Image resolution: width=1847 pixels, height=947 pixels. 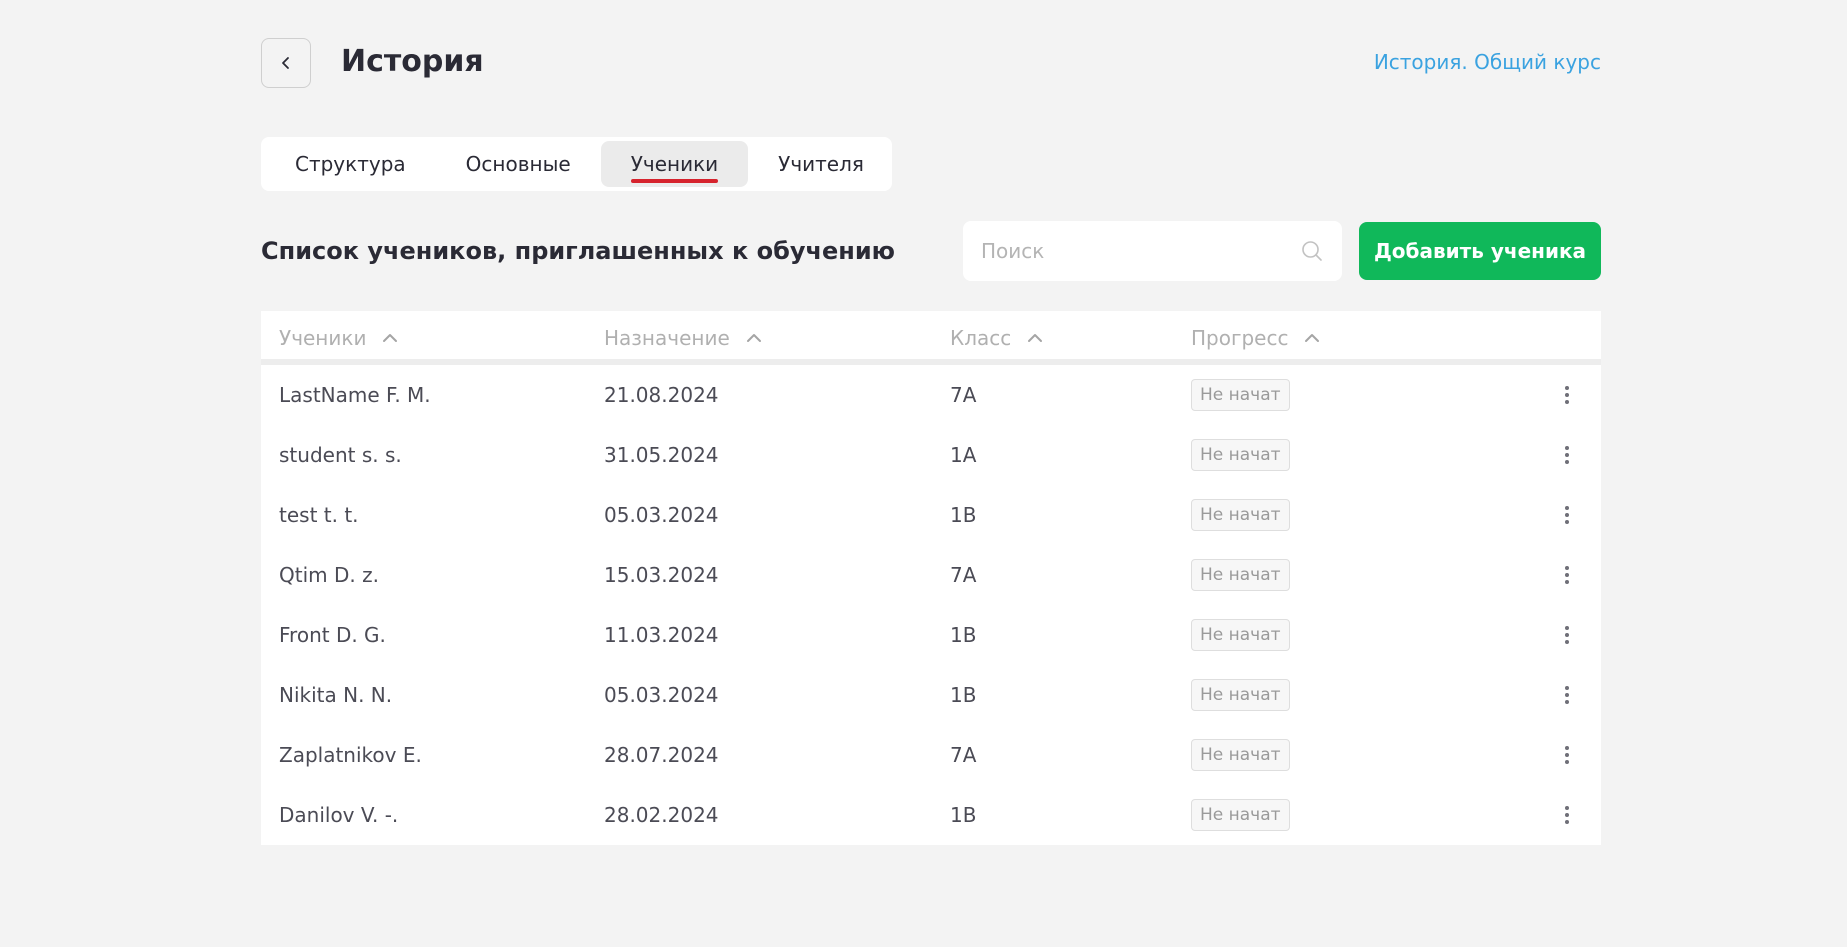 What do you see at coordinates (661, 815) in the screenshot?
I see `assignment-date: 28.02.2024` at bounding box center [661, 815].